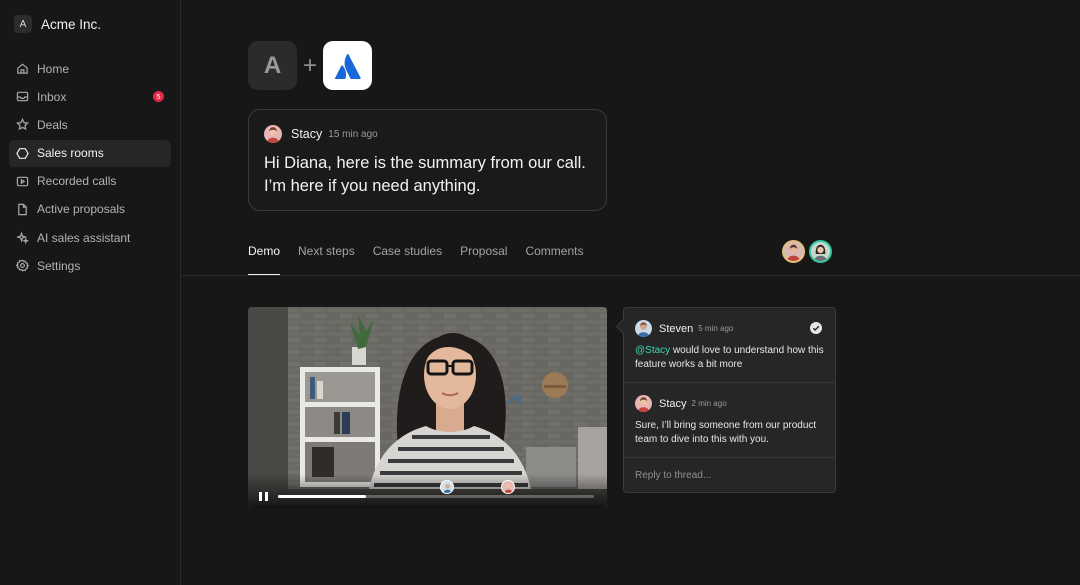 The width and height of the screenshot is (1080, 585). I want to click on company-logo: A, so click(272, 65).